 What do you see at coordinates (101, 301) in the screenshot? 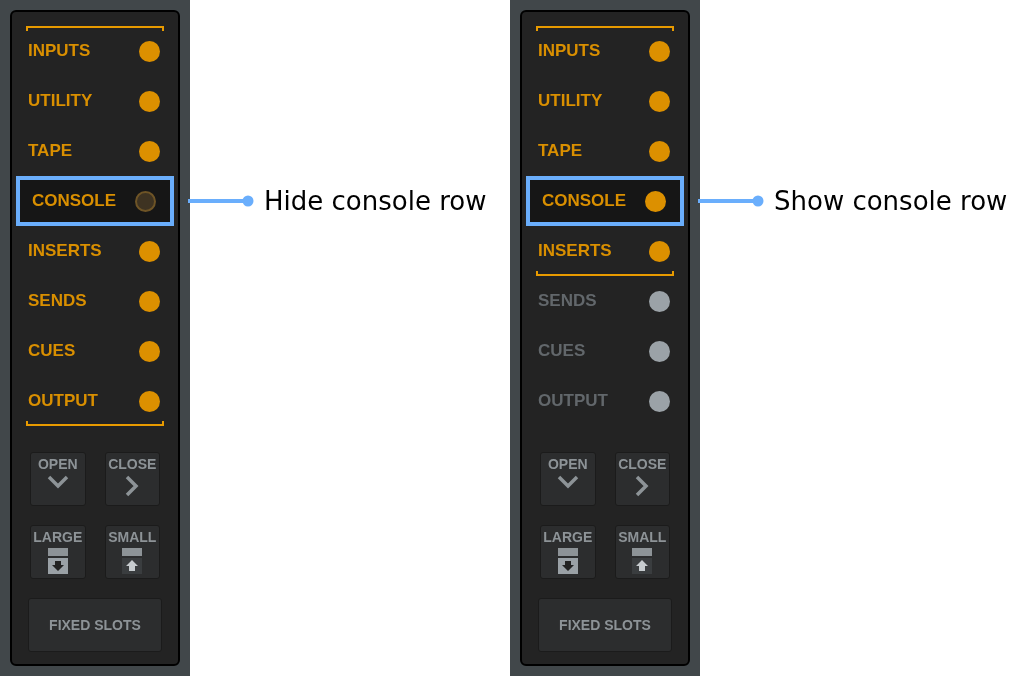
I see `track-row: SENDS` at bounding box center [101, 301].